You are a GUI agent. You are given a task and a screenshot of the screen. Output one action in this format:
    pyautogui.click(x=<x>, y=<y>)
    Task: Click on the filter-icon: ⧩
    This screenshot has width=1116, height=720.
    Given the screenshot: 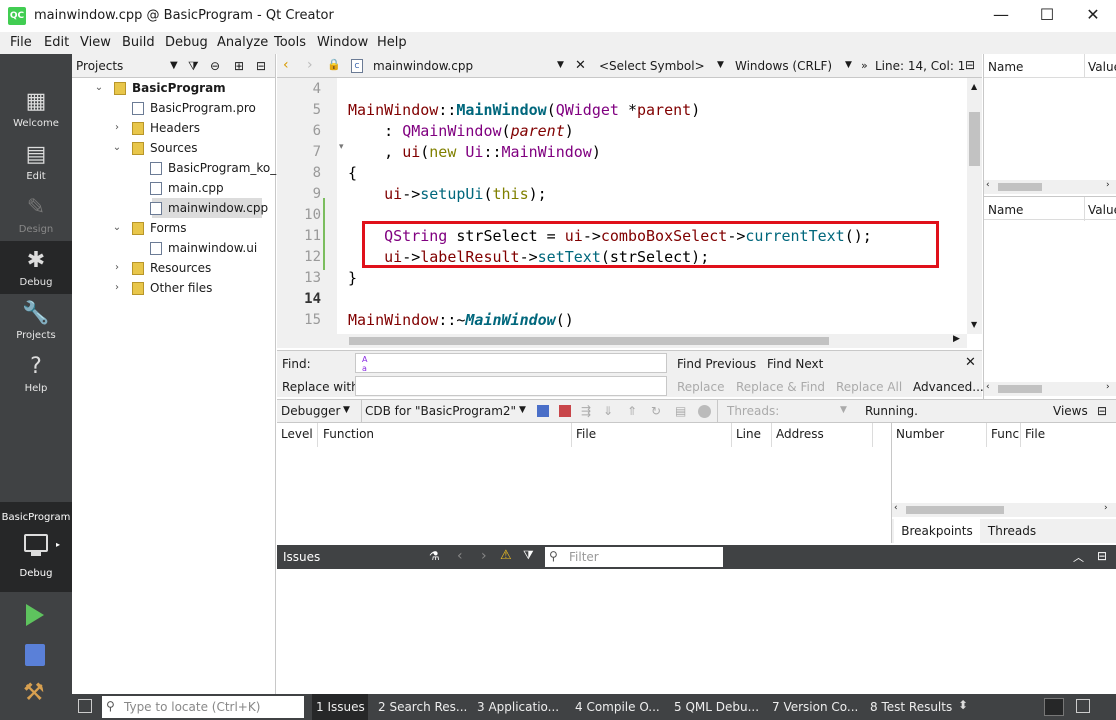 What is the action you would take?
    pyautogui.click(x=528, y=555)
    